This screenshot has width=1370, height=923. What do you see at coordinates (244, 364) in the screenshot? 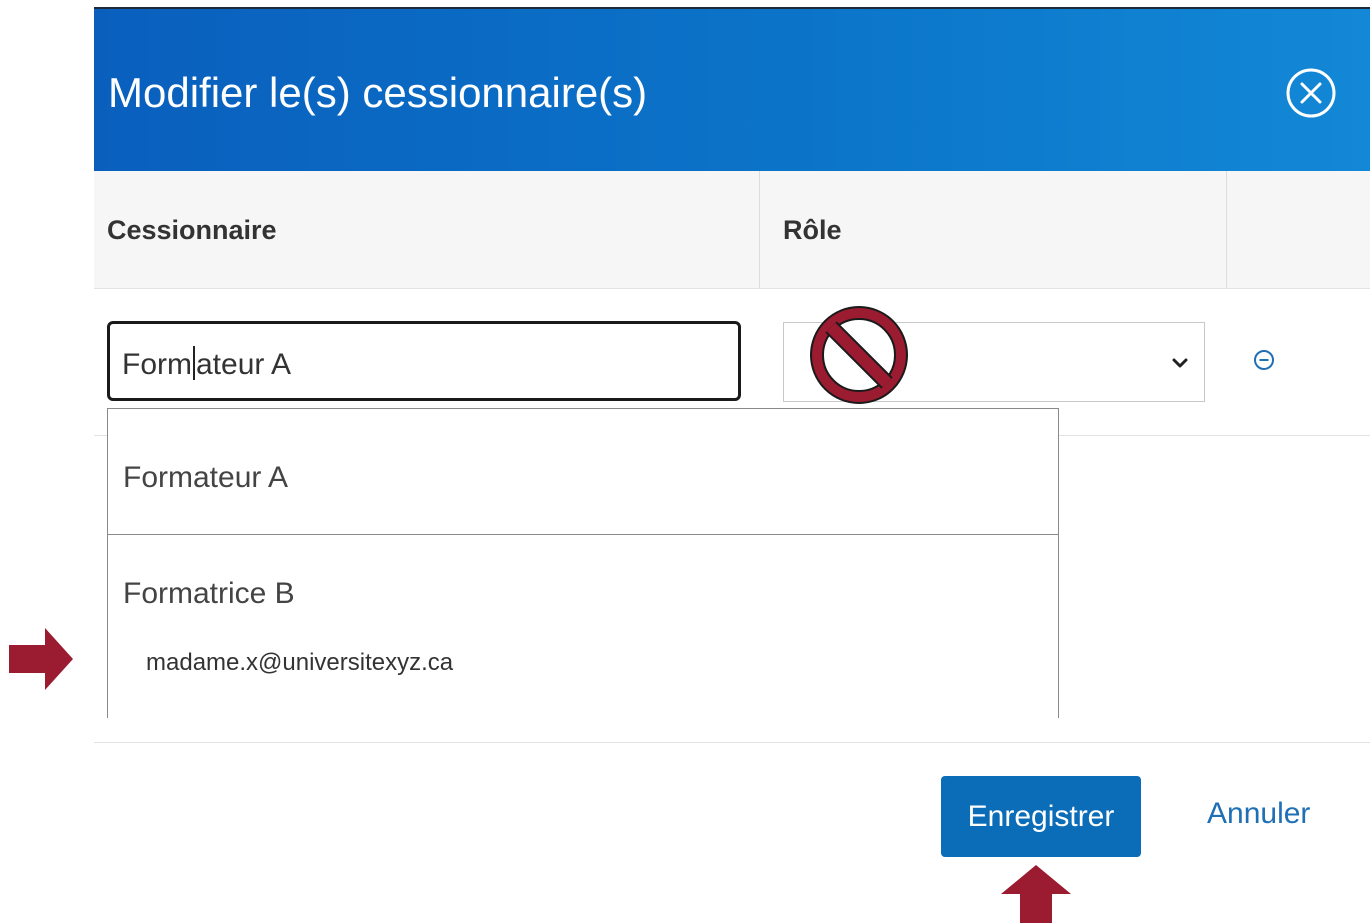
I see `assignee-autocomplete-text: ateur A` at bounding box center [244, 364].